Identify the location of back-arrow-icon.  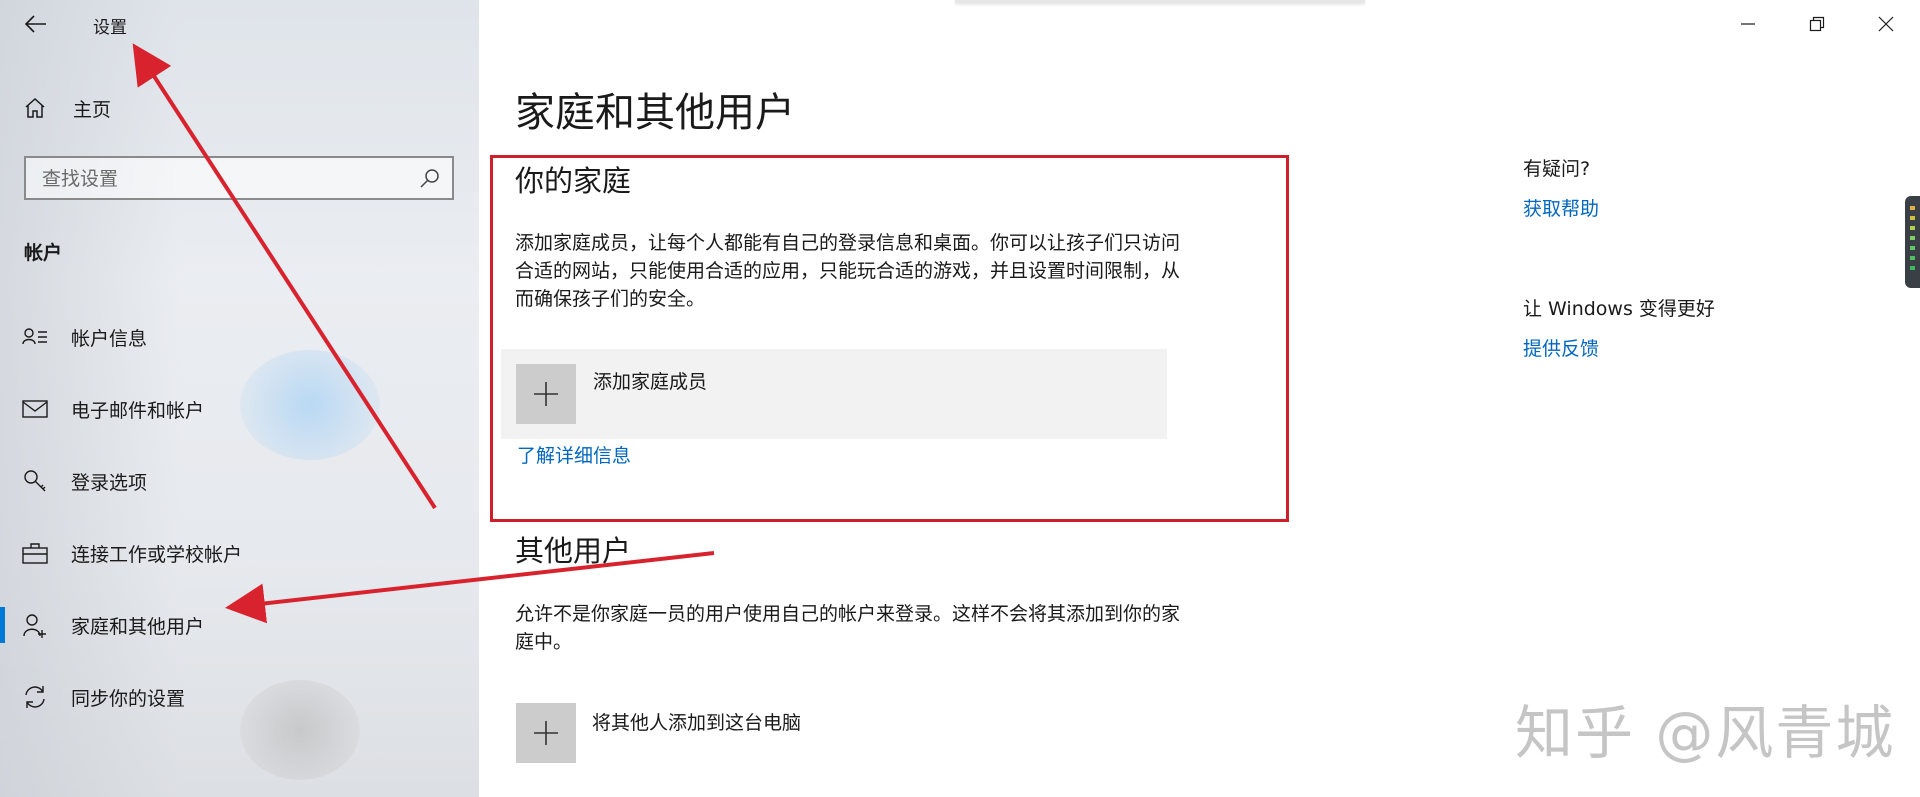
(35, 24).